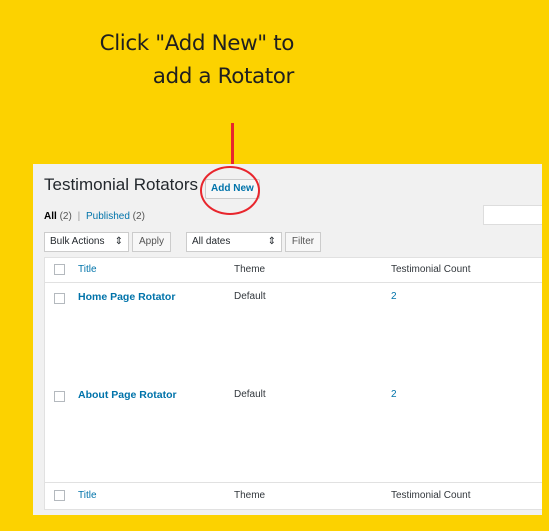 The image size is (549, 531). I want to click on bulk-actions-select: Bulk Actions ⇕, so click(86, 242).